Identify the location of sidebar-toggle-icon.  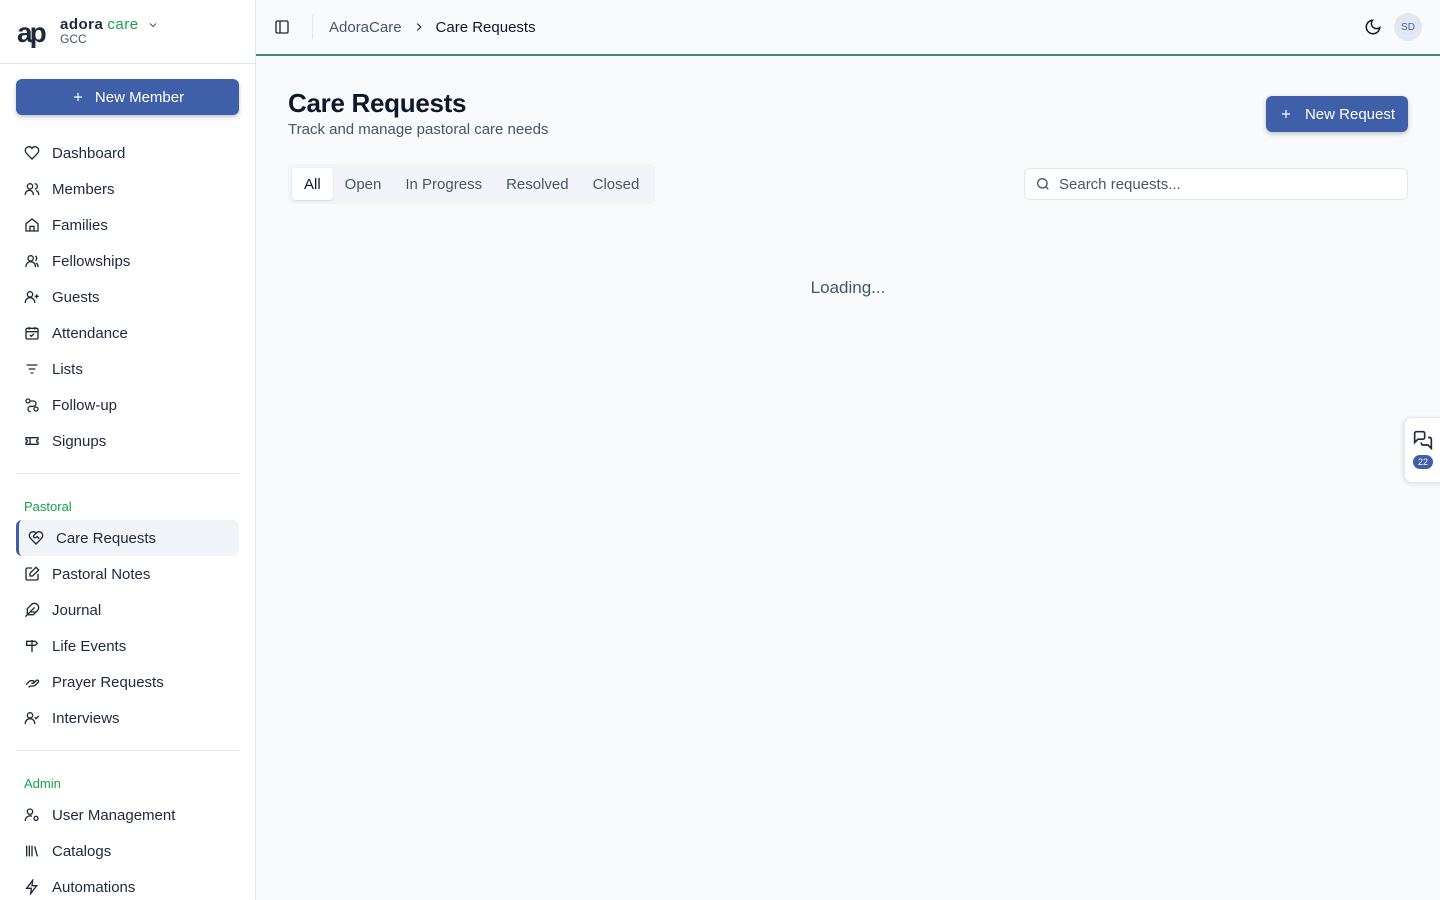
(282, 27).